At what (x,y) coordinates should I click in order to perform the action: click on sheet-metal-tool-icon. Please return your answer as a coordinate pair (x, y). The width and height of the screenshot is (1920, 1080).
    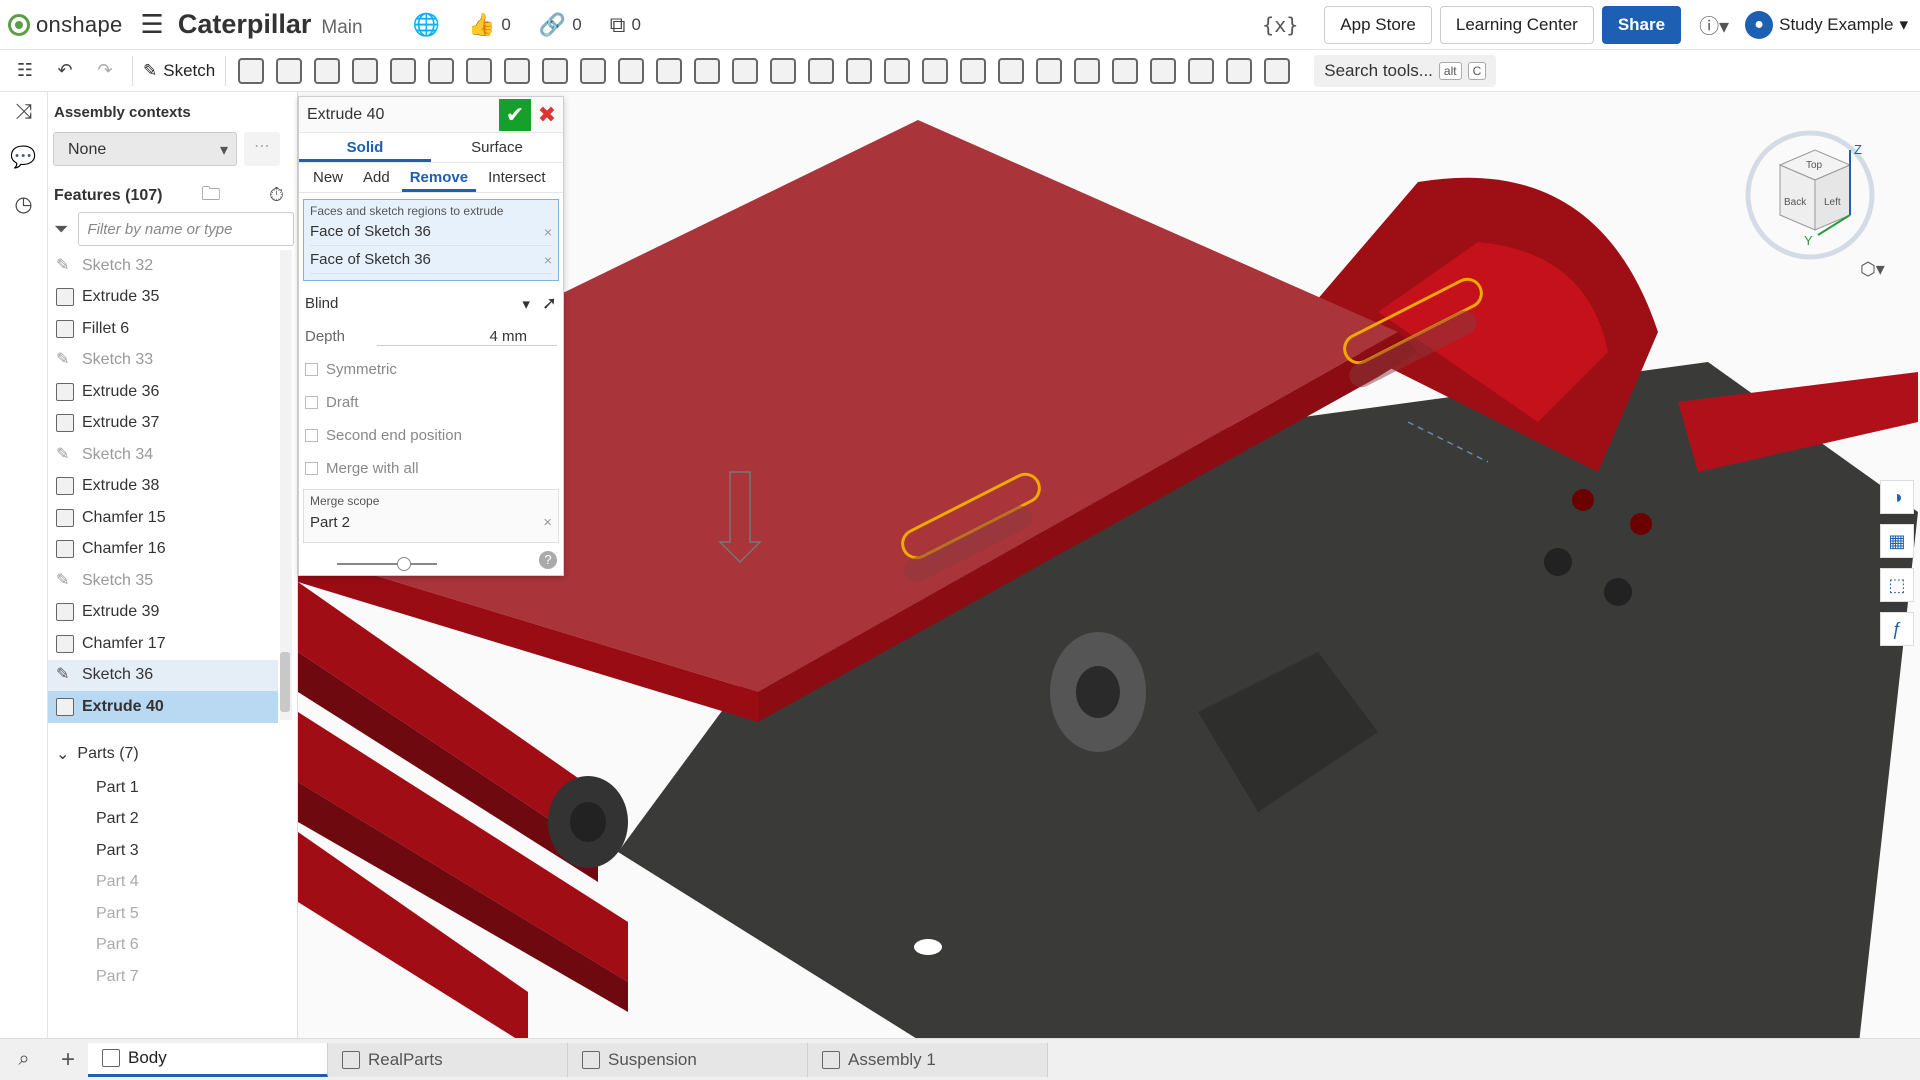
    Looking at the image, I should click on (1239, 70).